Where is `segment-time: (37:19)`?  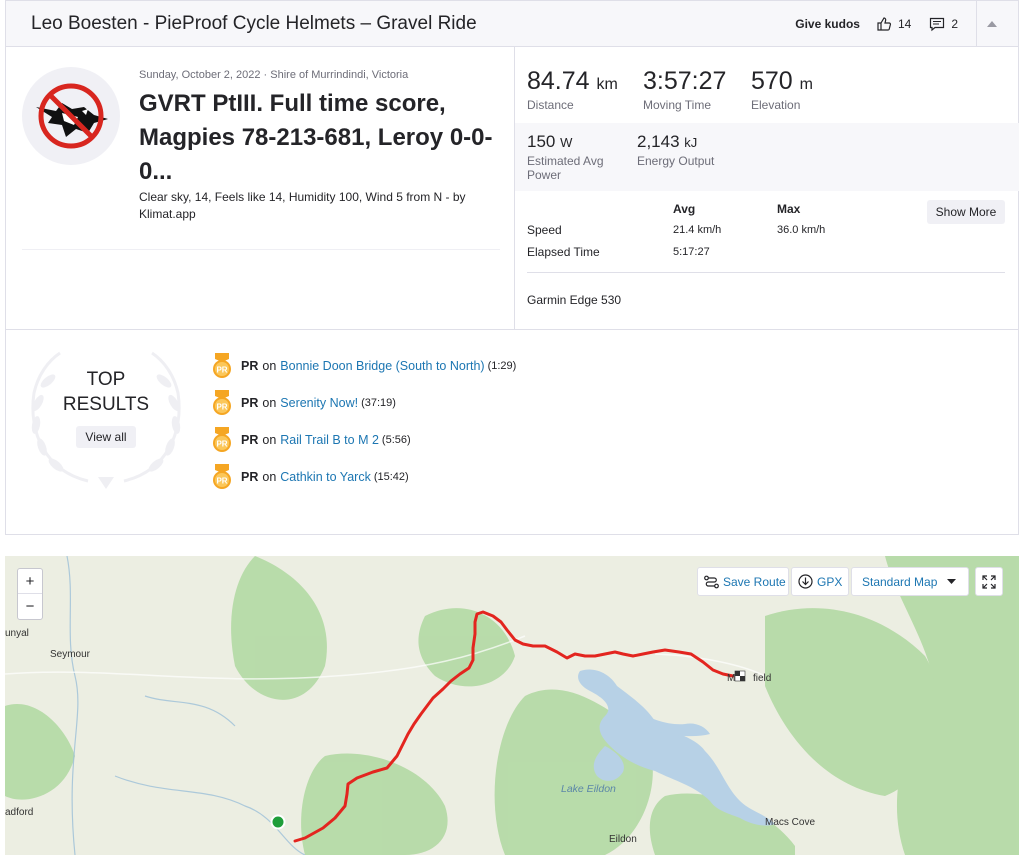 segment-time: (37:19) is located at coordinates (378, 403).